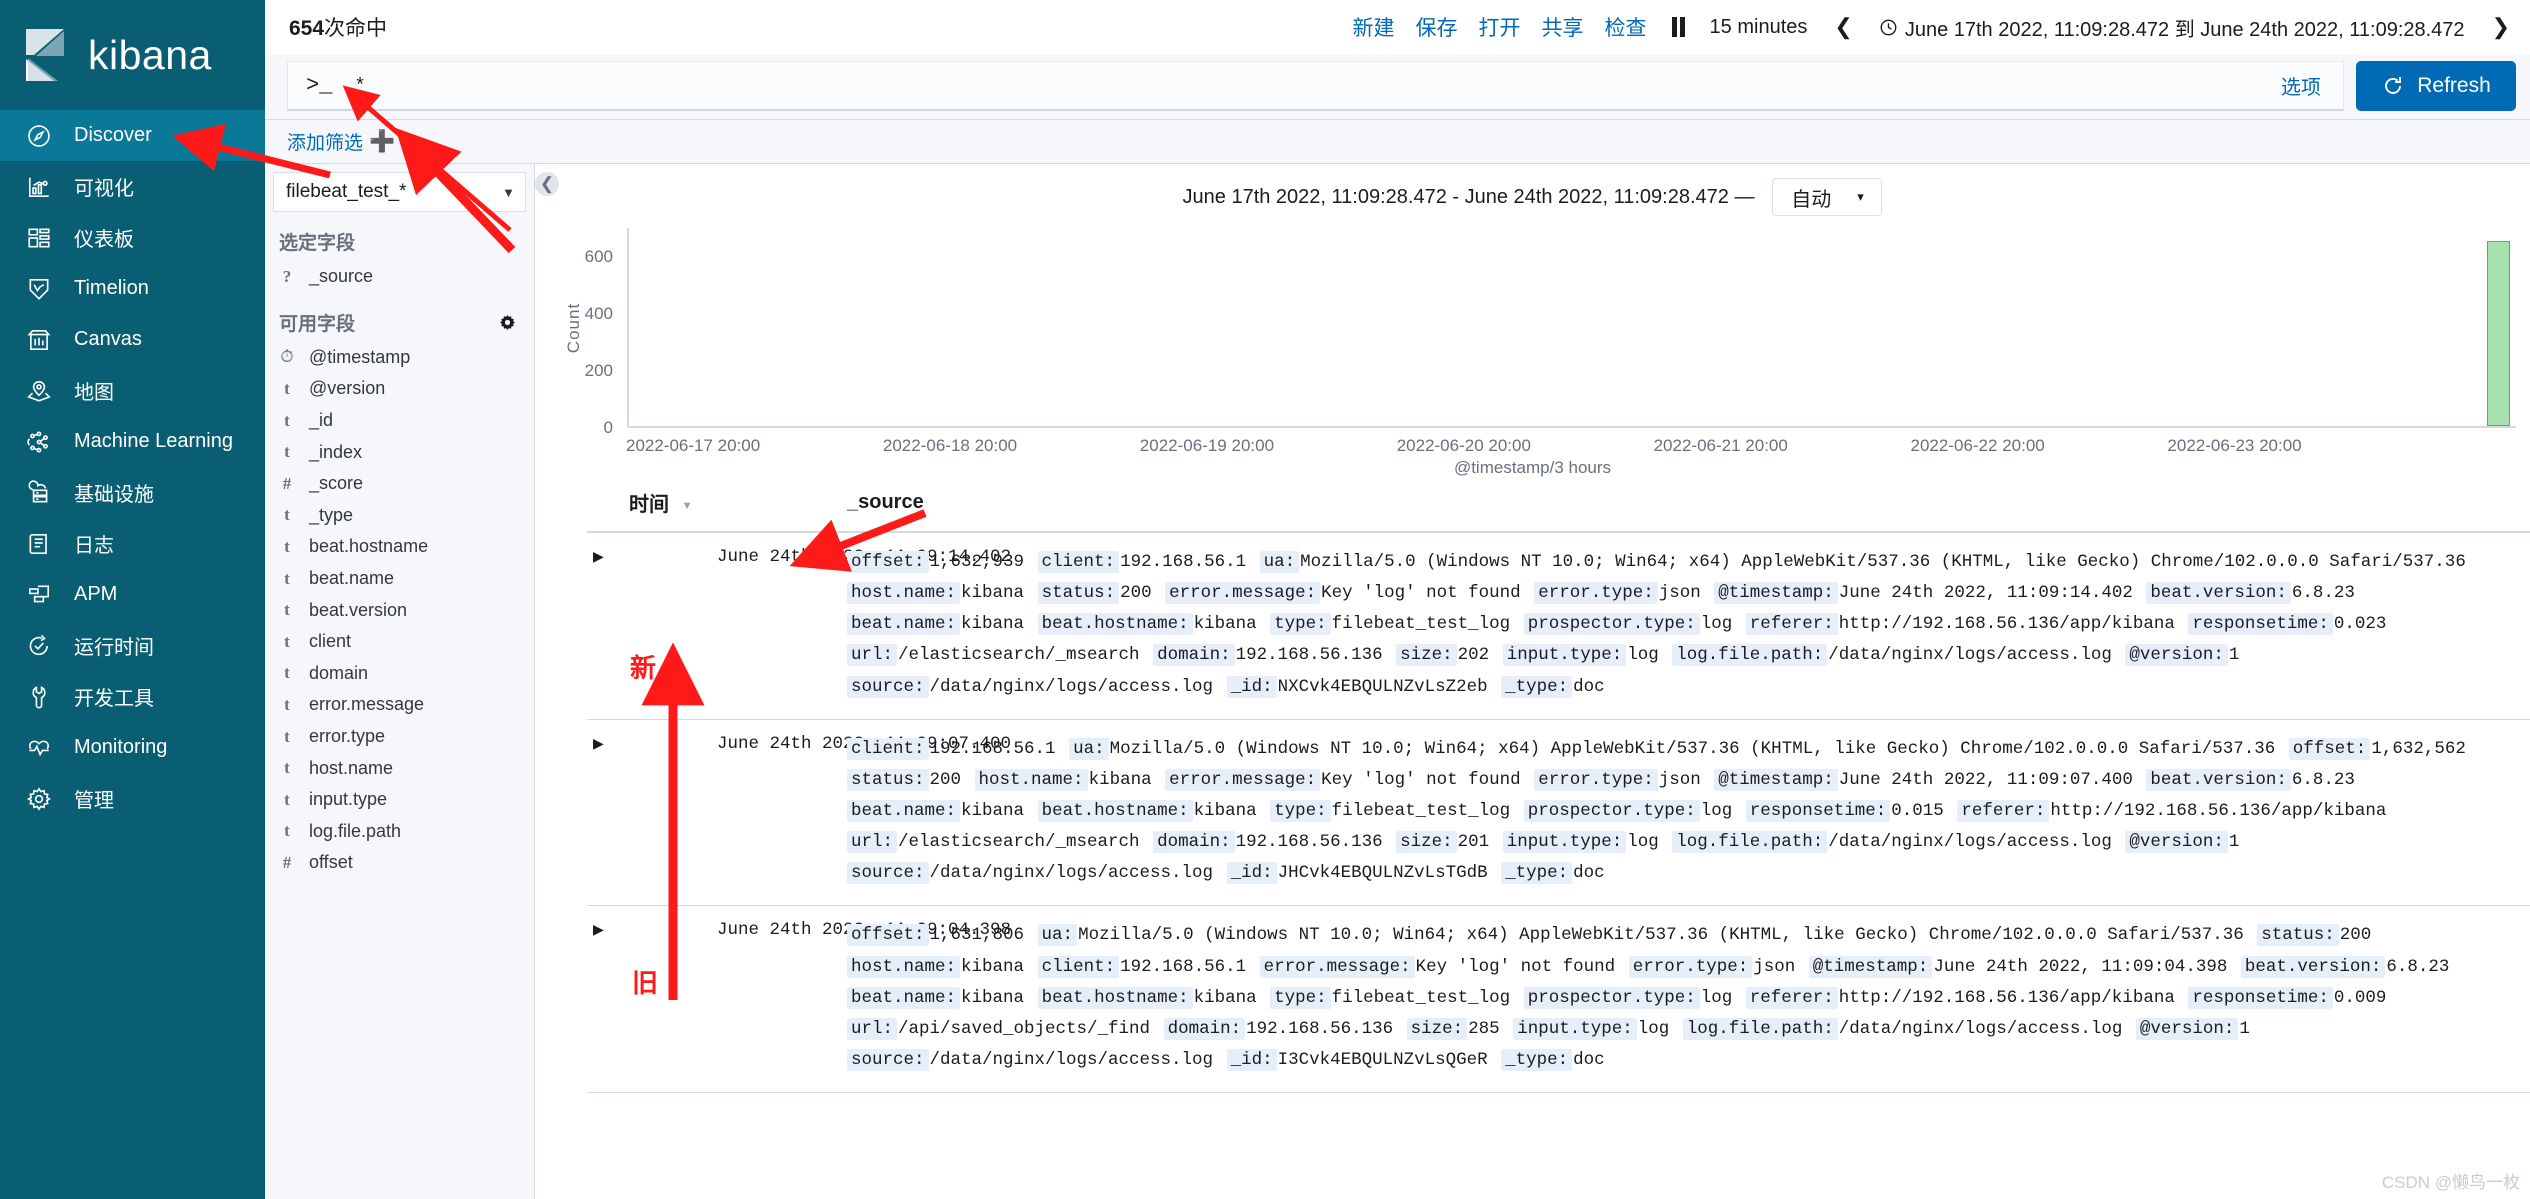 Image resolution: width=2530 pixels, height=1199 pixels. What do you see at coordinates (693, 445) in the screenshot?
I see `chart-x-tick: 2022-06-17 20:00` at bounding box center [693, 445].